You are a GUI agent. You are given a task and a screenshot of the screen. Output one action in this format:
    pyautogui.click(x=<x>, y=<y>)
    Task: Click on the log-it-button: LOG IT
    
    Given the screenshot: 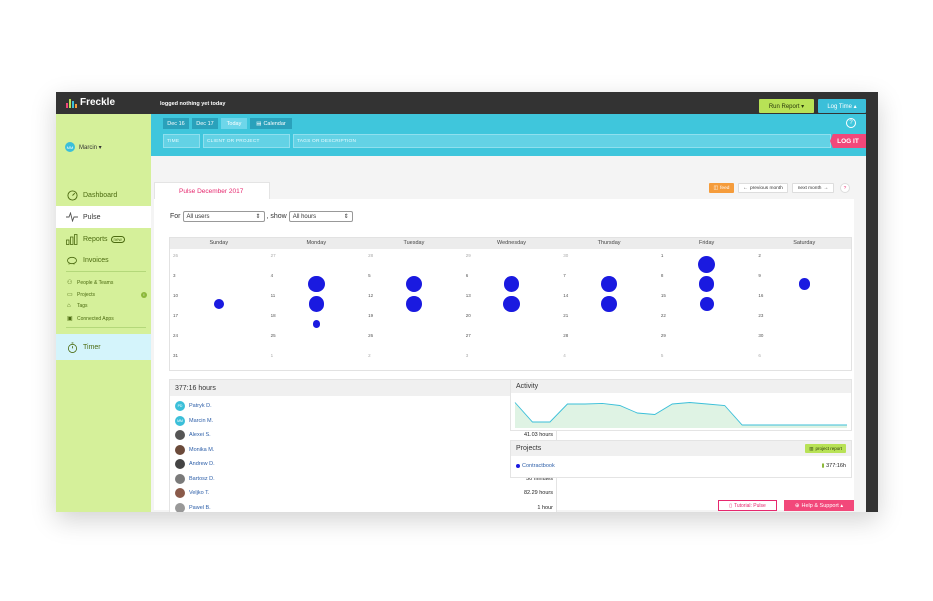 What is the action you would take?
    pyautogui.click(x=848, y=141)
    